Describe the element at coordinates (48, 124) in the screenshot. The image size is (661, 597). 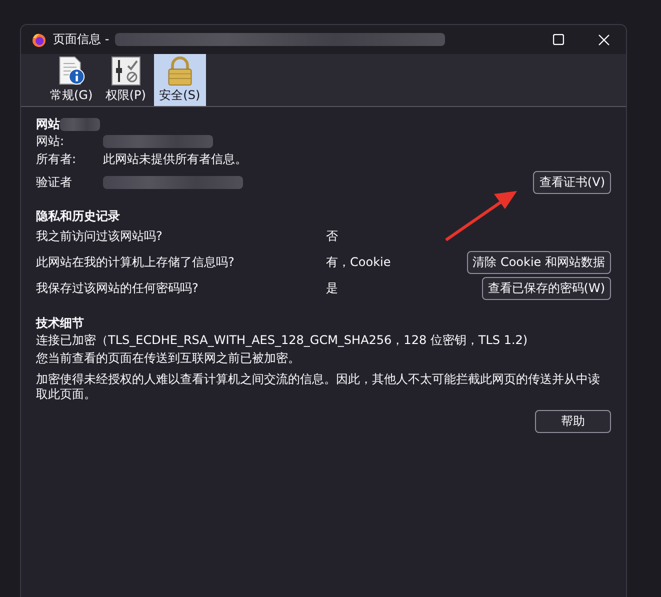
I see `section-heading: 网站` at that location.